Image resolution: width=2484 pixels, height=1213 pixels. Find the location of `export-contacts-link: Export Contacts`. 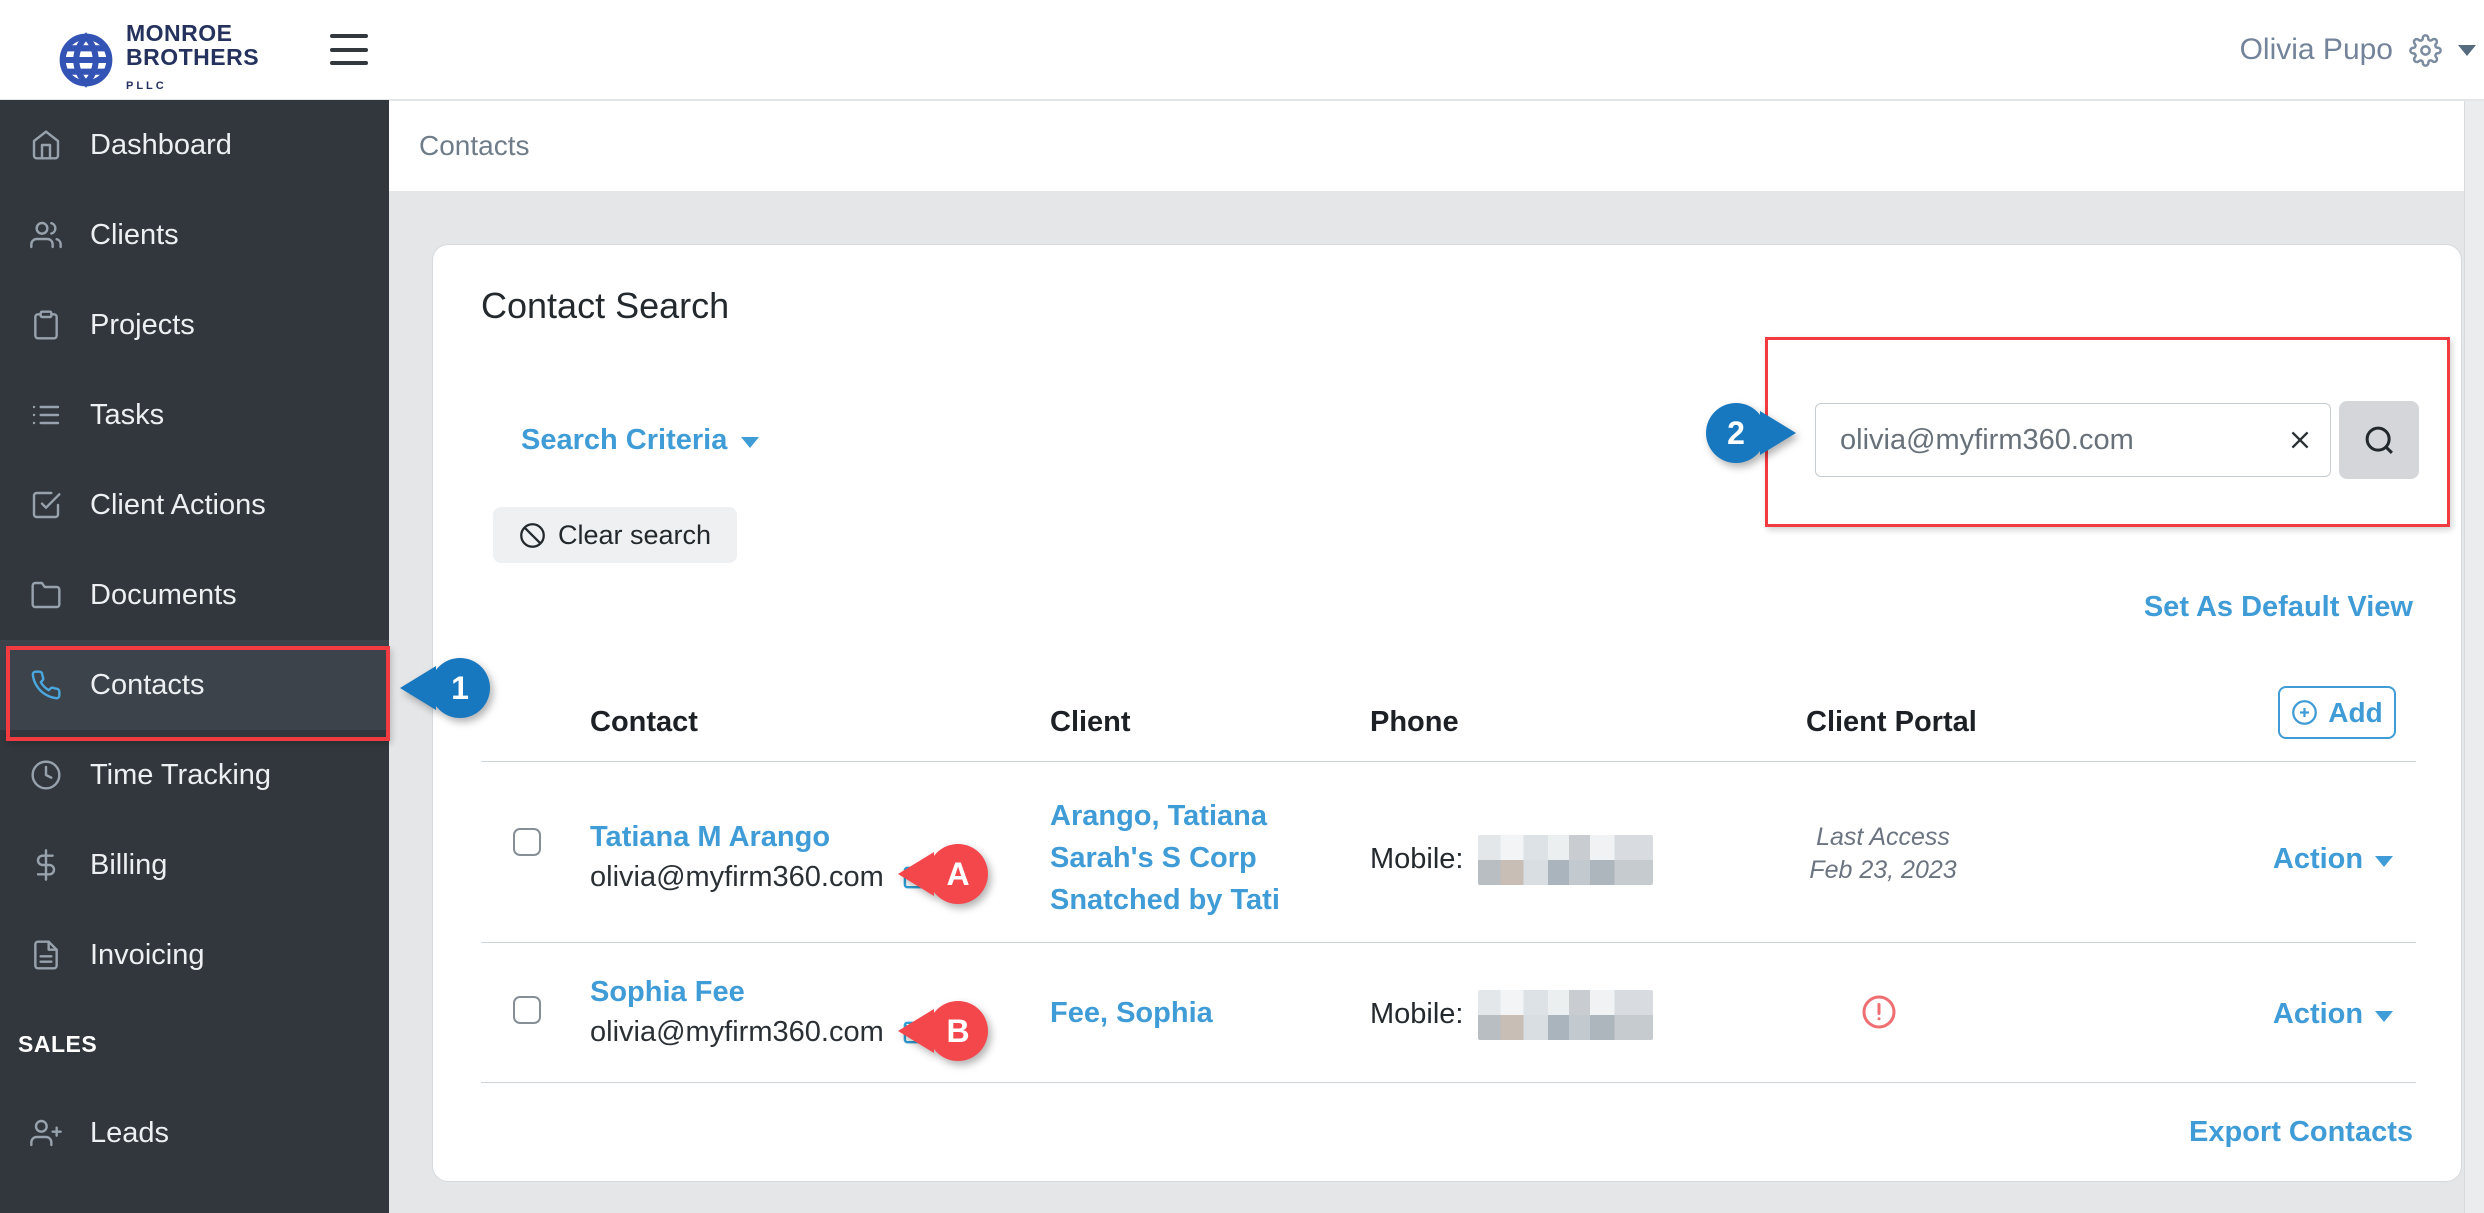

export-contacts-link: Export Contacts is located at coordinates (2301, 1132).